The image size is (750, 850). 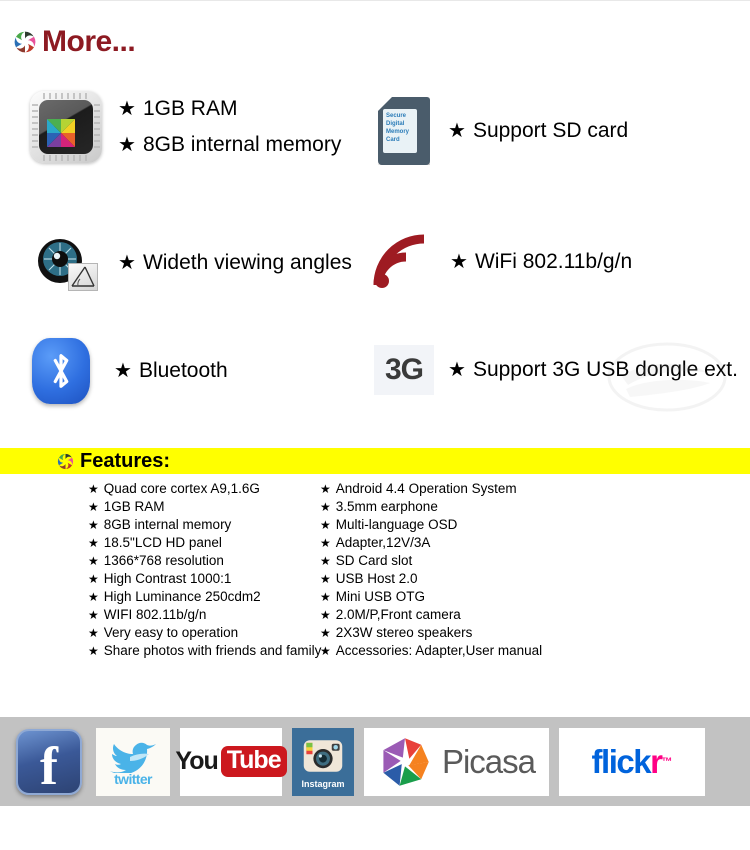 I want to click on feature-list-item: ★ Quad core cortex A9,1.6G, so click(x=199, y=489).